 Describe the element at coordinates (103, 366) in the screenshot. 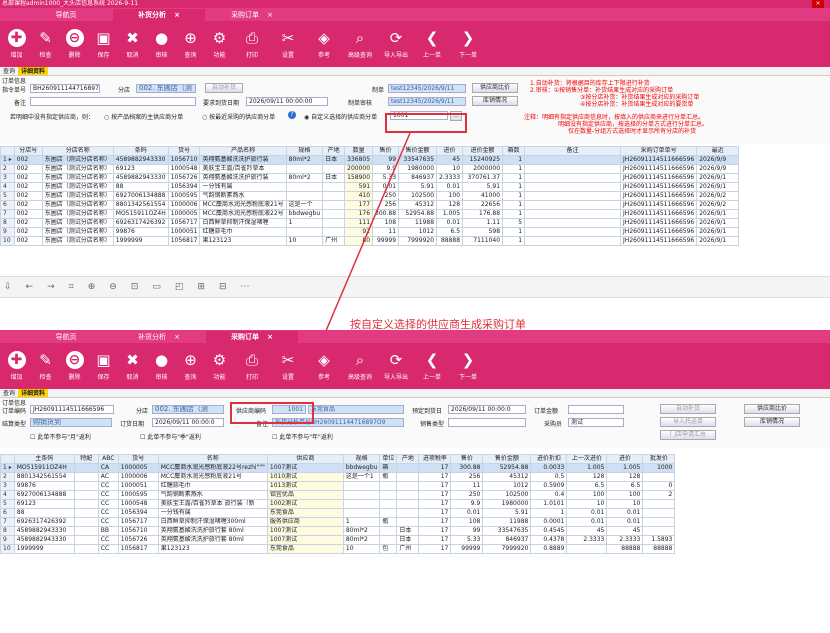

I see `toolbar-button-3: ▣ 保存` at that location.